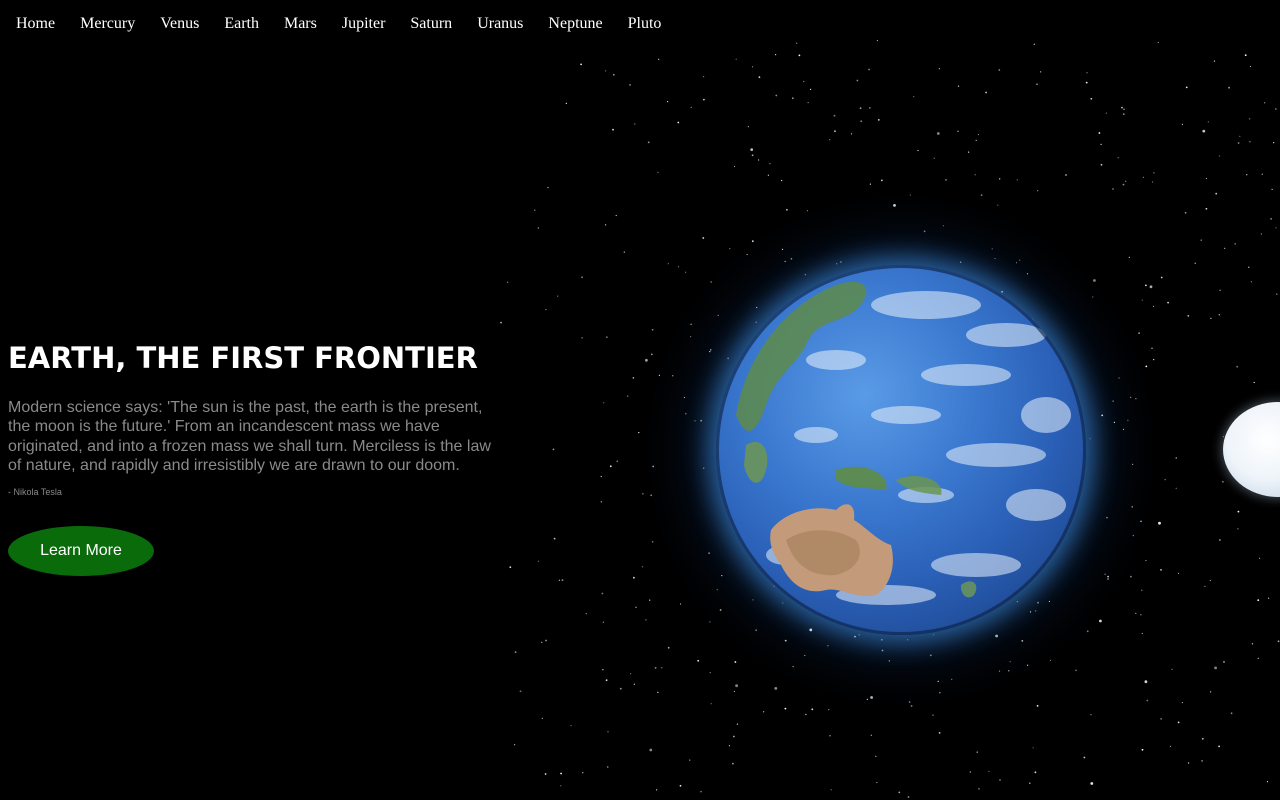 This screenshot has width=1280, height=800. Describe the element at coordinates (645, 24) in the screenshot. I see `nav-link-pluto: Pluto` at that location.